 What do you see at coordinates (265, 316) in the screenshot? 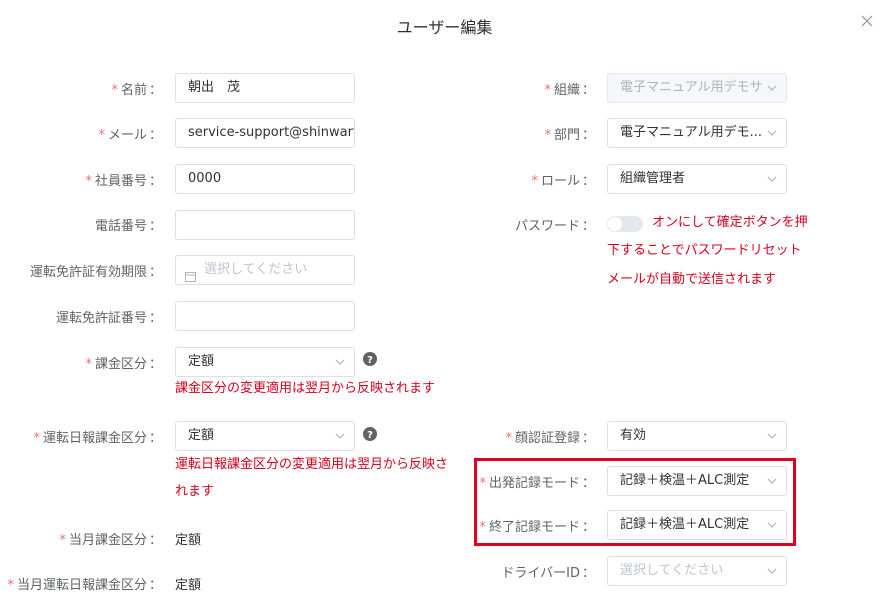
I see `license-no-input` at bounding box center [265, 316].